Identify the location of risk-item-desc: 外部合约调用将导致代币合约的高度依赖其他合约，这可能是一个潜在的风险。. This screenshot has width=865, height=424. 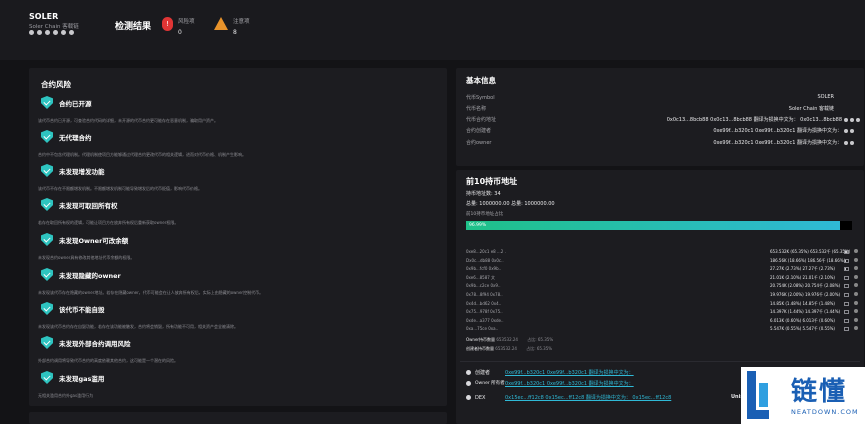
(108, 360).